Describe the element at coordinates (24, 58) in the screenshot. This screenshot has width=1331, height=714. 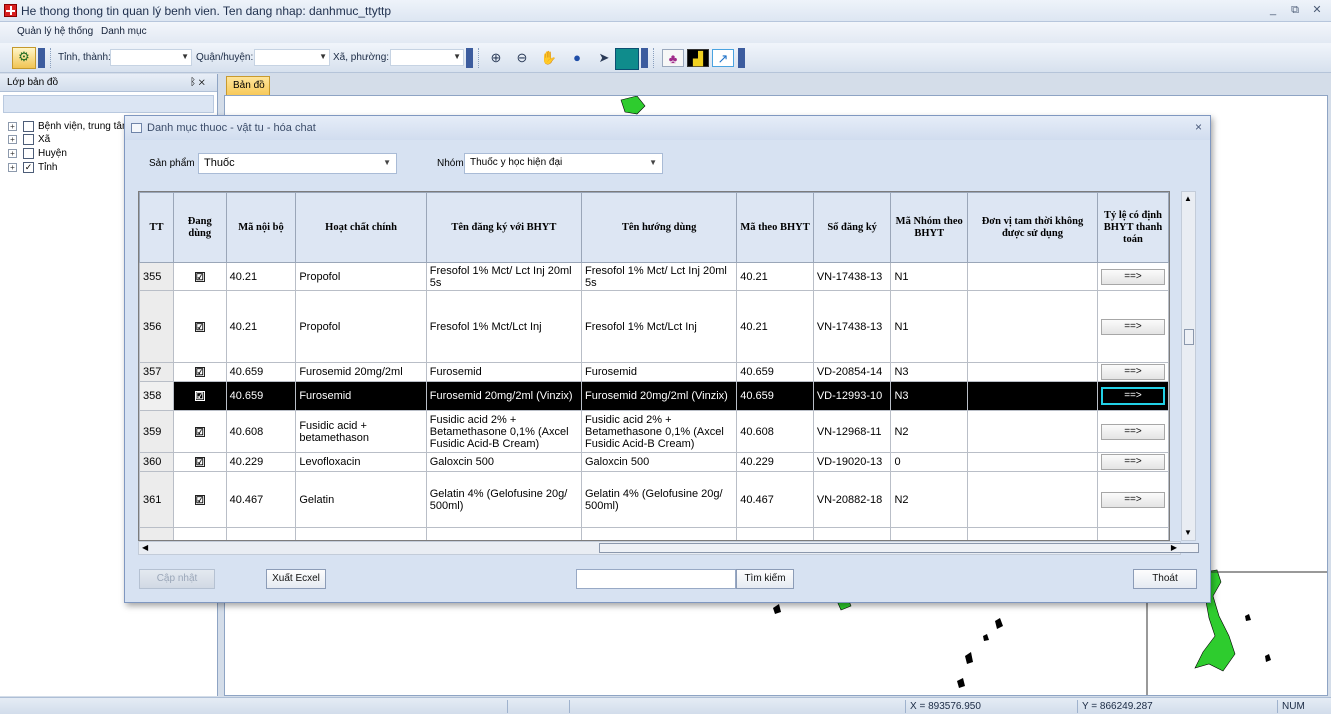
I see `layers-tool-icon: ⚙` at that location.